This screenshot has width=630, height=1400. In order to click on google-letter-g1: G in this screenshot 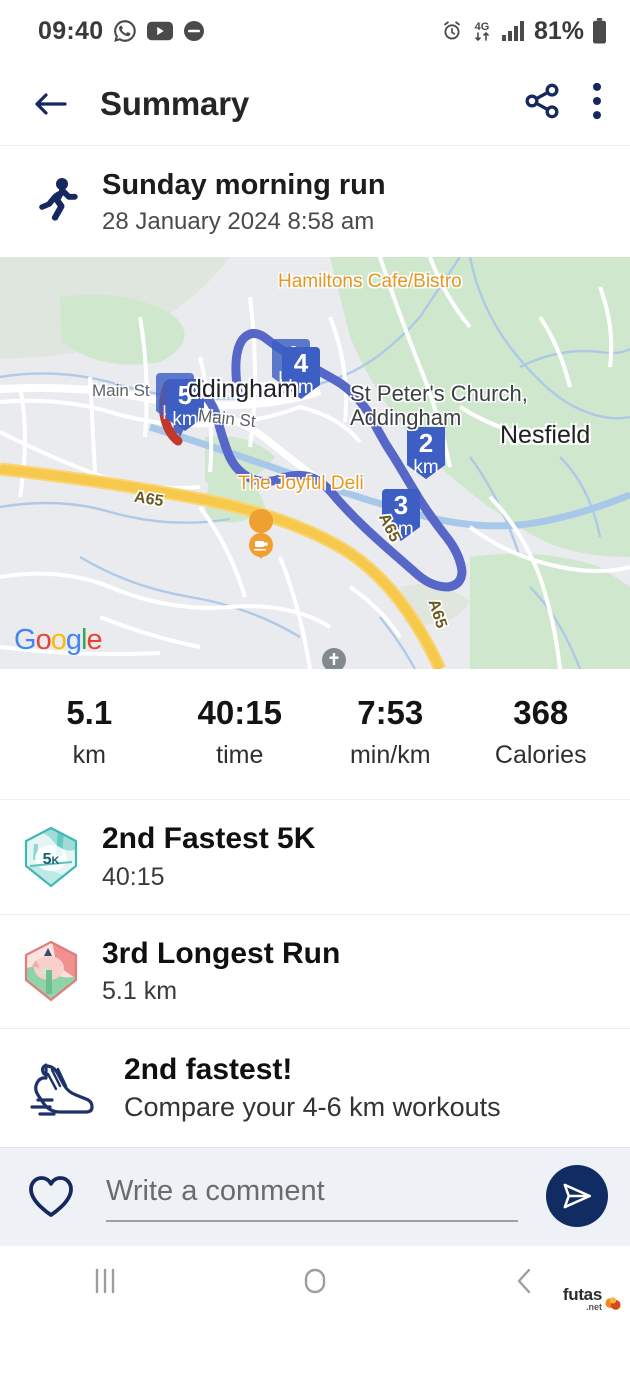, I will do `click(25, 639)`.